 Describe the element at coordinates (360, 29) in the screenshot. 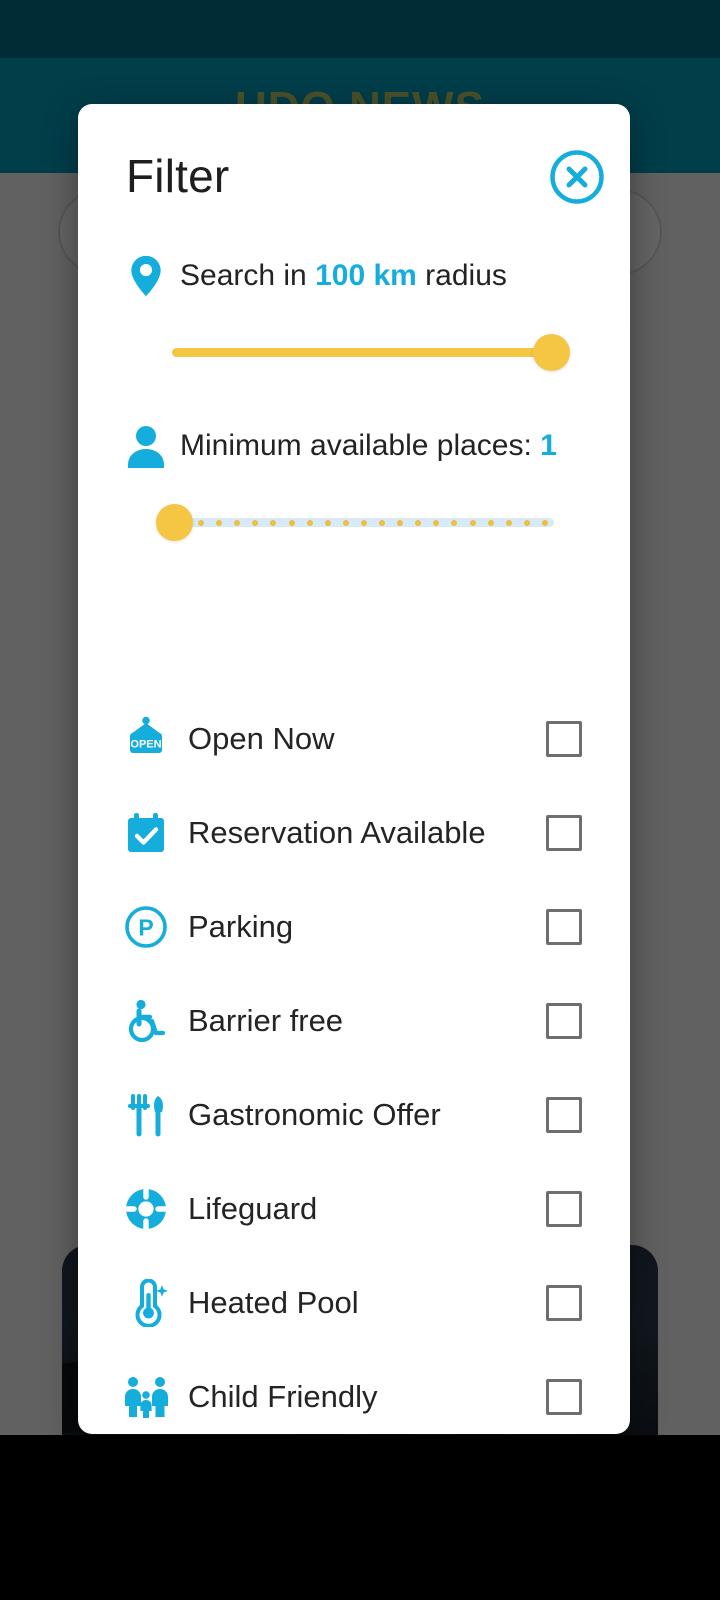

I see `status-bar` at that location.